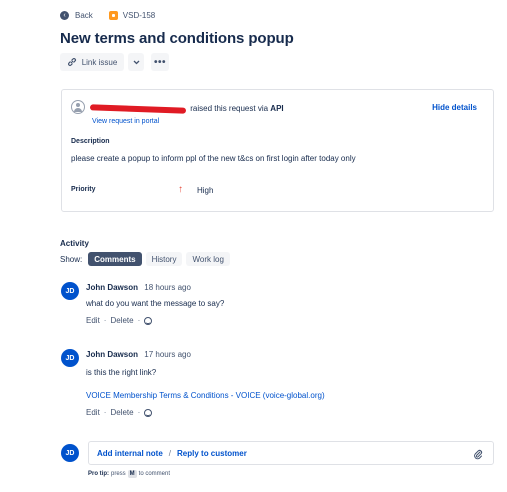  Describe the element at coordinates (454, 107) in the screenshot. I see `hide-details-button: Hide details` at that location.